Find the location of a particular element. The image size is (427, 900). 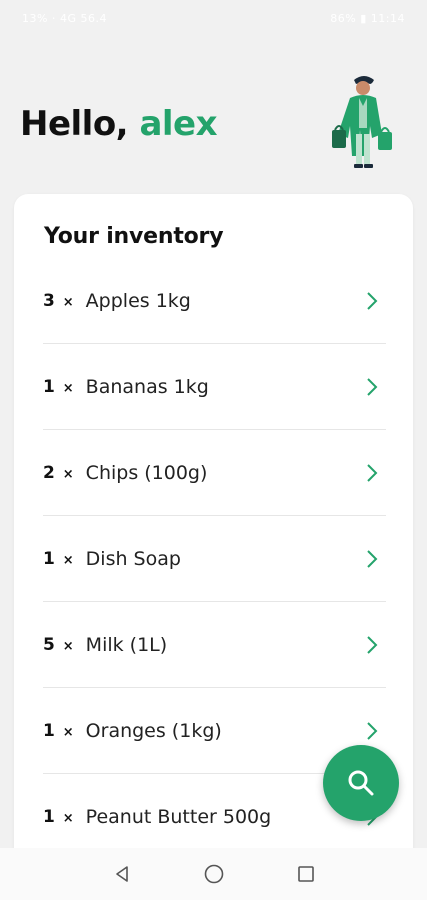

status-left: 13% ⋅ 4G 56.4 is located at coordinates (64, 18).